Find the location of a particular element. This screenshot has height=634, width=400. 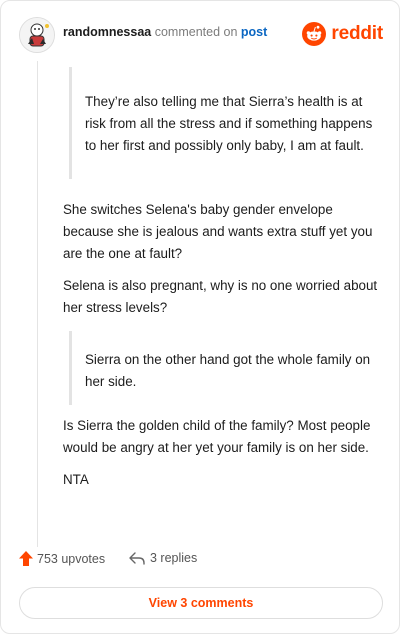

upvote-arrow-icon is located at coordinates (26, 558).